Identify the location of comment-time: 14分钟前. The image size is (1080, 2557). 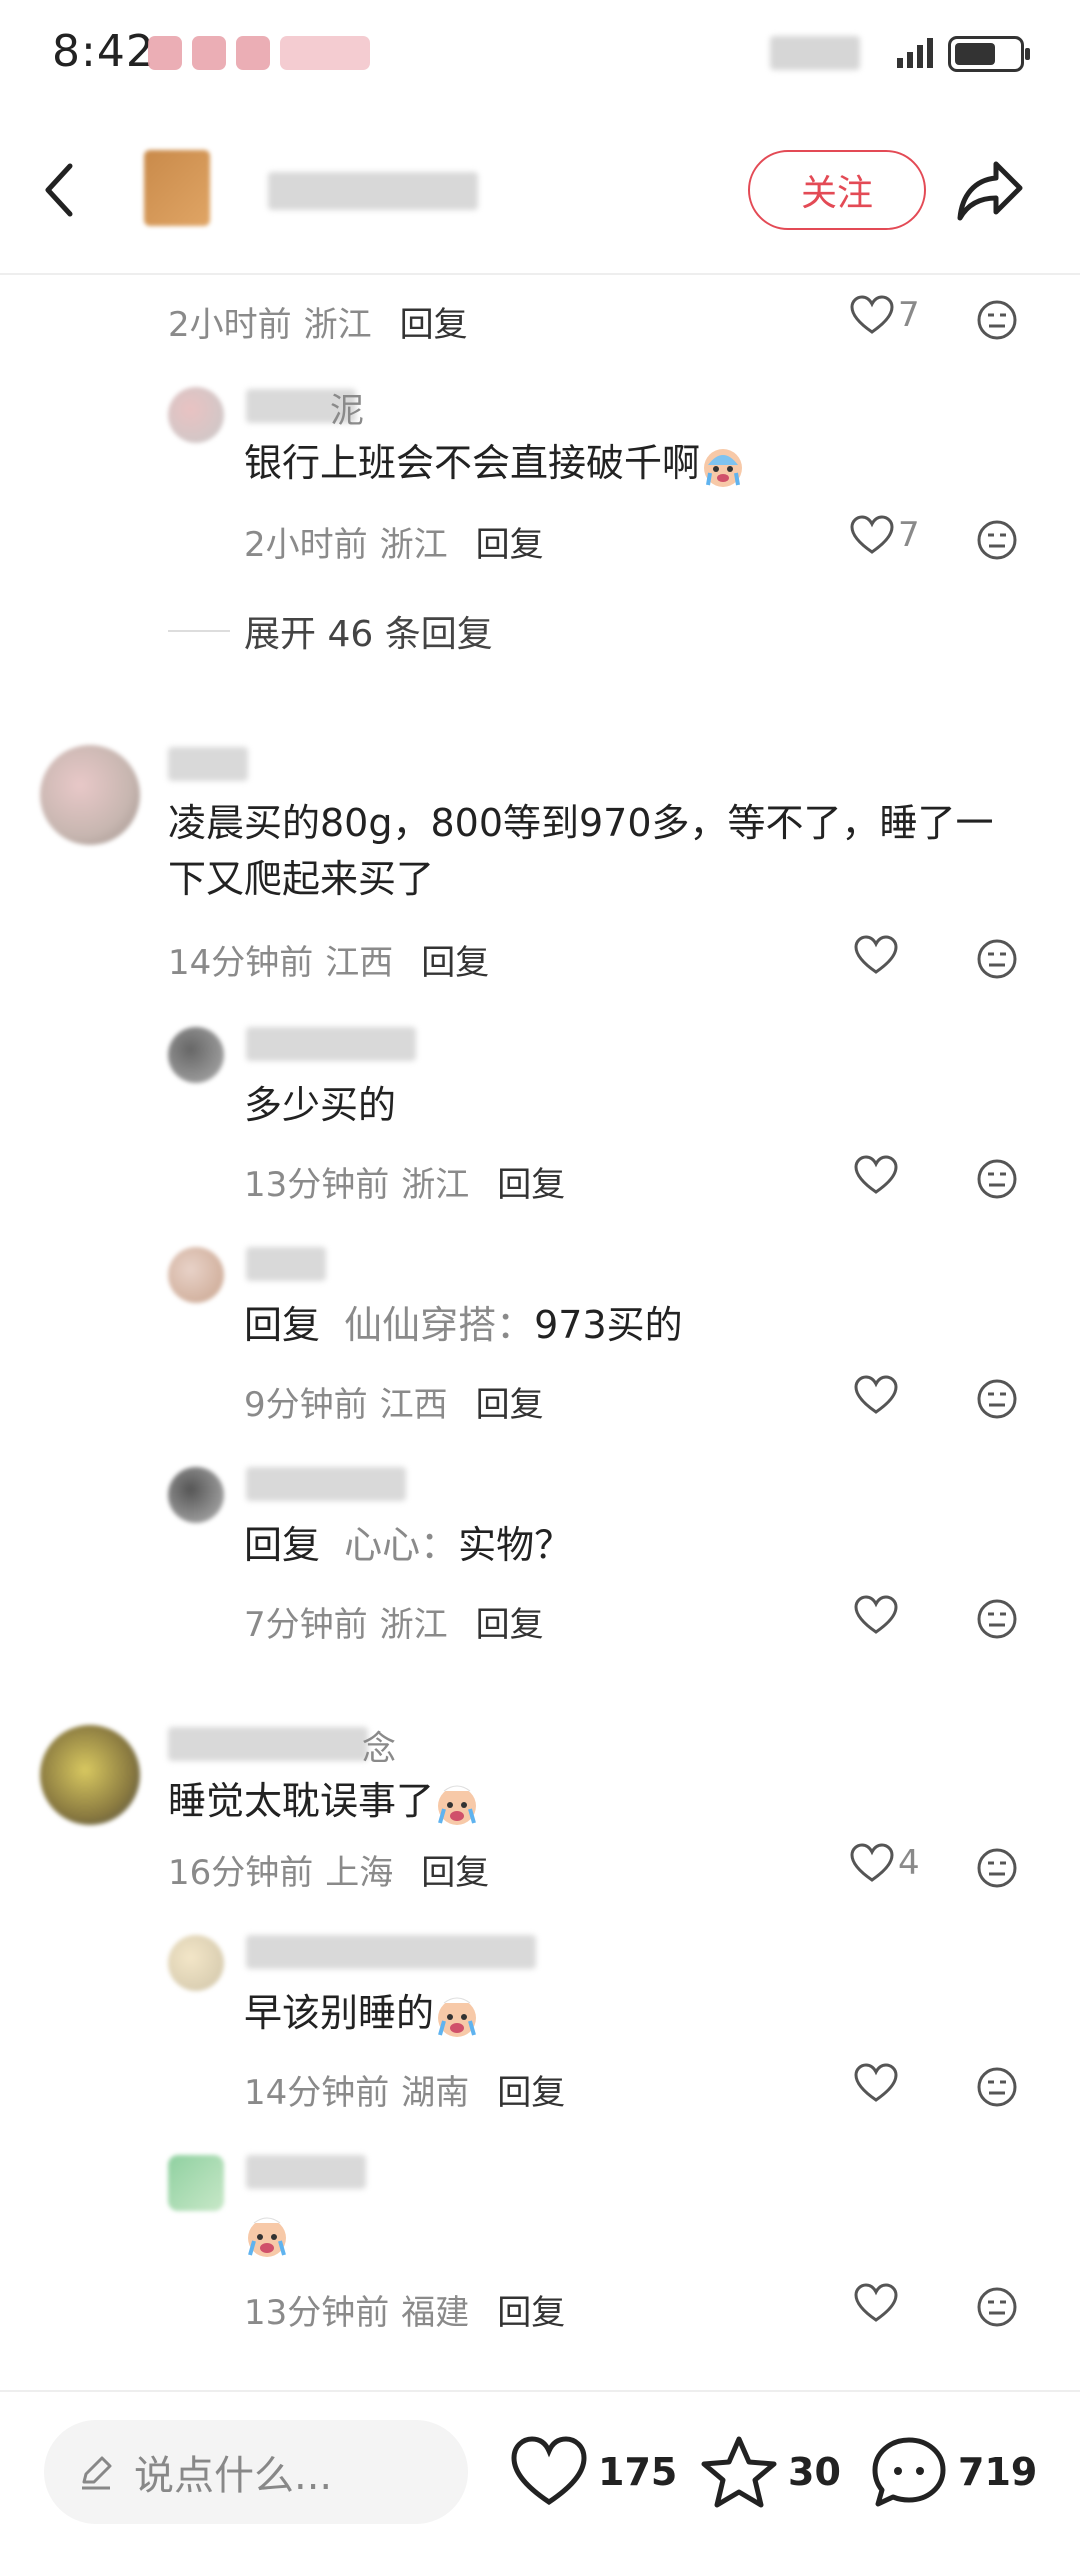
(317, 2093).